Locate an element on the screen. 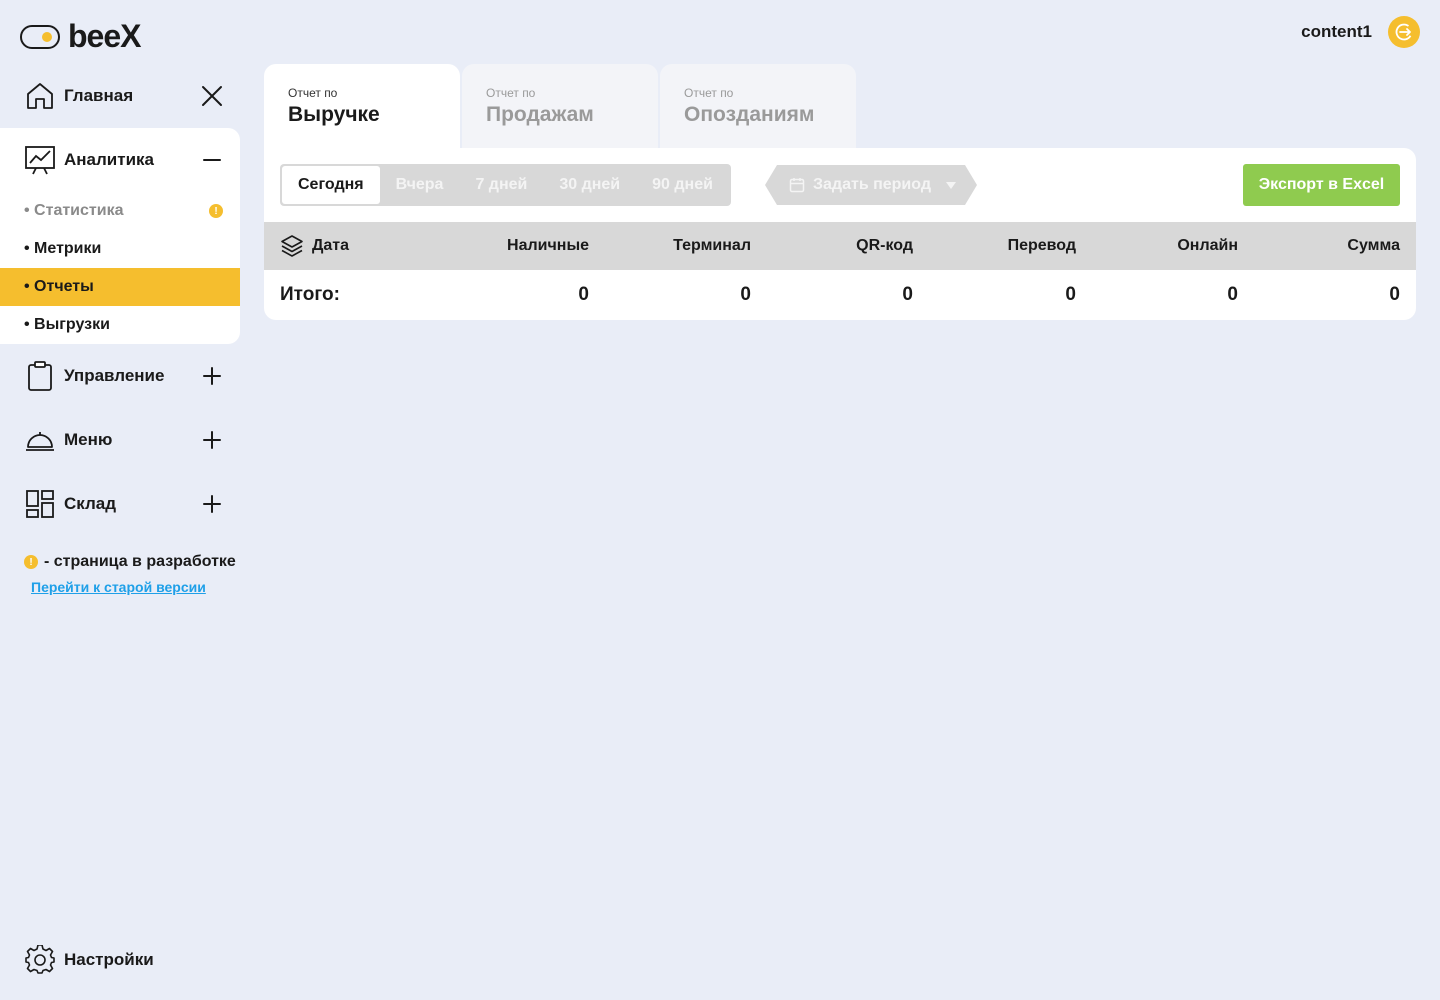 This screenshot has height=1000, width=1440. table-total-row: Итого: 0 0 0 0 0 0 is located at coordinates (840, 295).